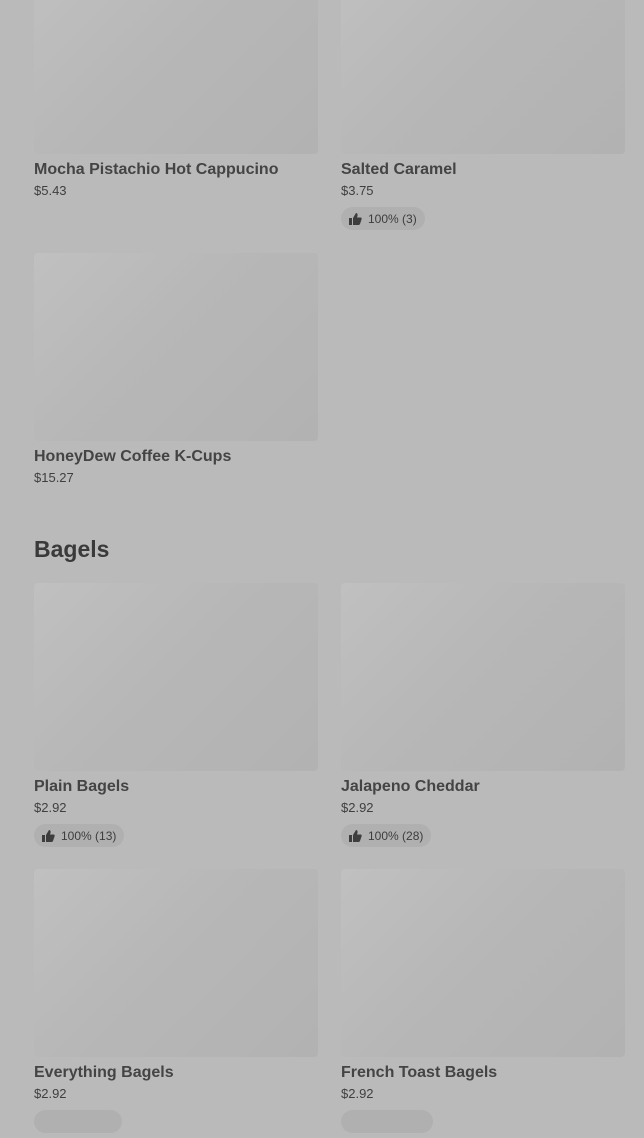  I want to click on product-card: Mocha Pistachio Hot Cappucino $5.43, so click(176, 99).